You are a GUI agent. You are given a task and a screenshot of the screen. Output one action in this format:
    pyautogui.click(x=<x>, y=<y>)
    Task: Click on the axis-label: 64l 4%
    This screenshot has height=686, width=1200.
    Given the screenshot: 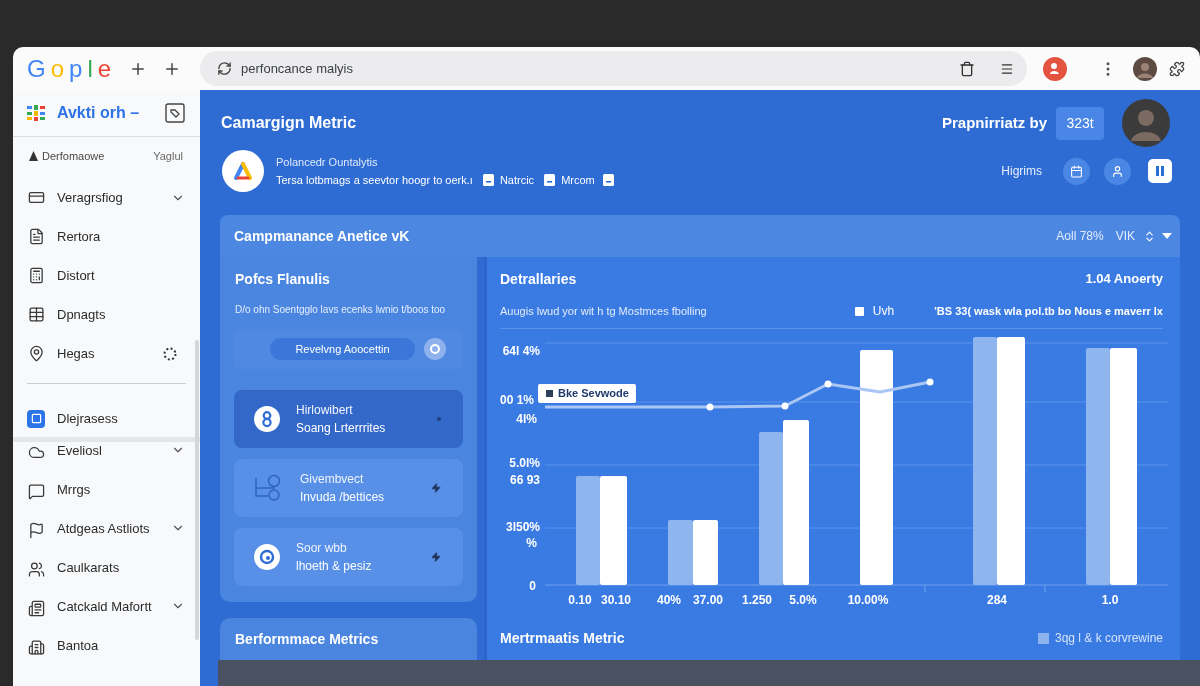 What is the action you would take?
    pyautogui.click(x=521, y=351)
    